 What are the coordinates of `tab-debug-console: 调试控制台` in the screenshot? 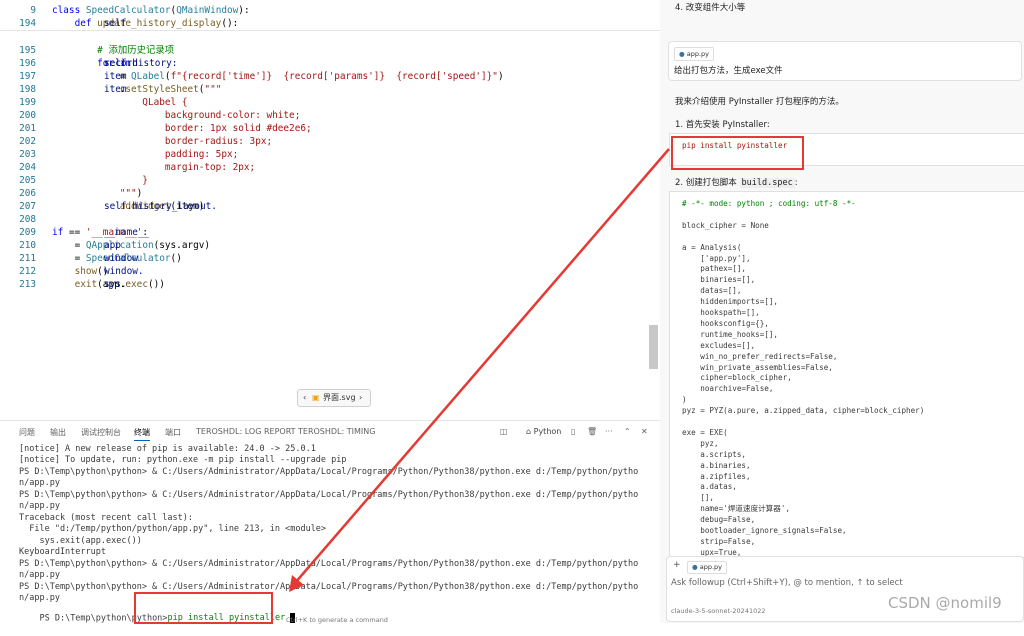 It's located at (101, 432).